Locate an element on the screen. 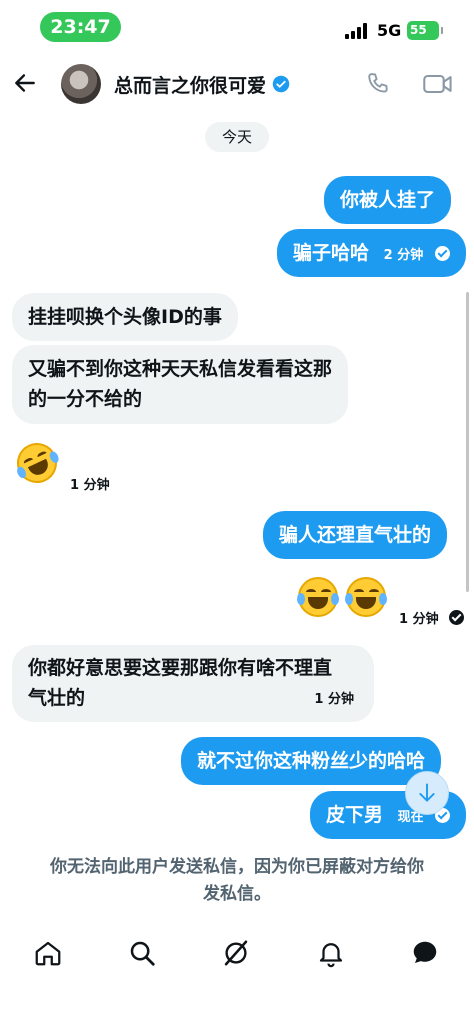  scrollbar is located at coordinates (467, 442).